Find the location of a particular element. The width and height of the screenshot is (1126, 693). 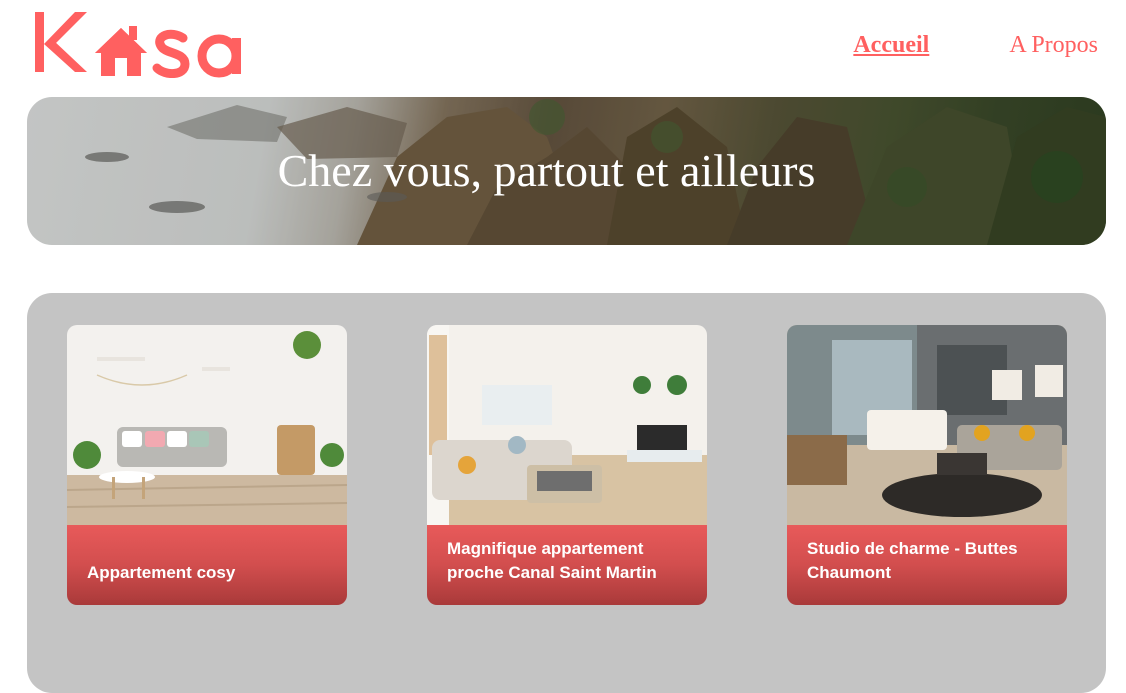

listing-caption: Studio de charme - Buttes Chaumont is located at coordinates (927, 565).